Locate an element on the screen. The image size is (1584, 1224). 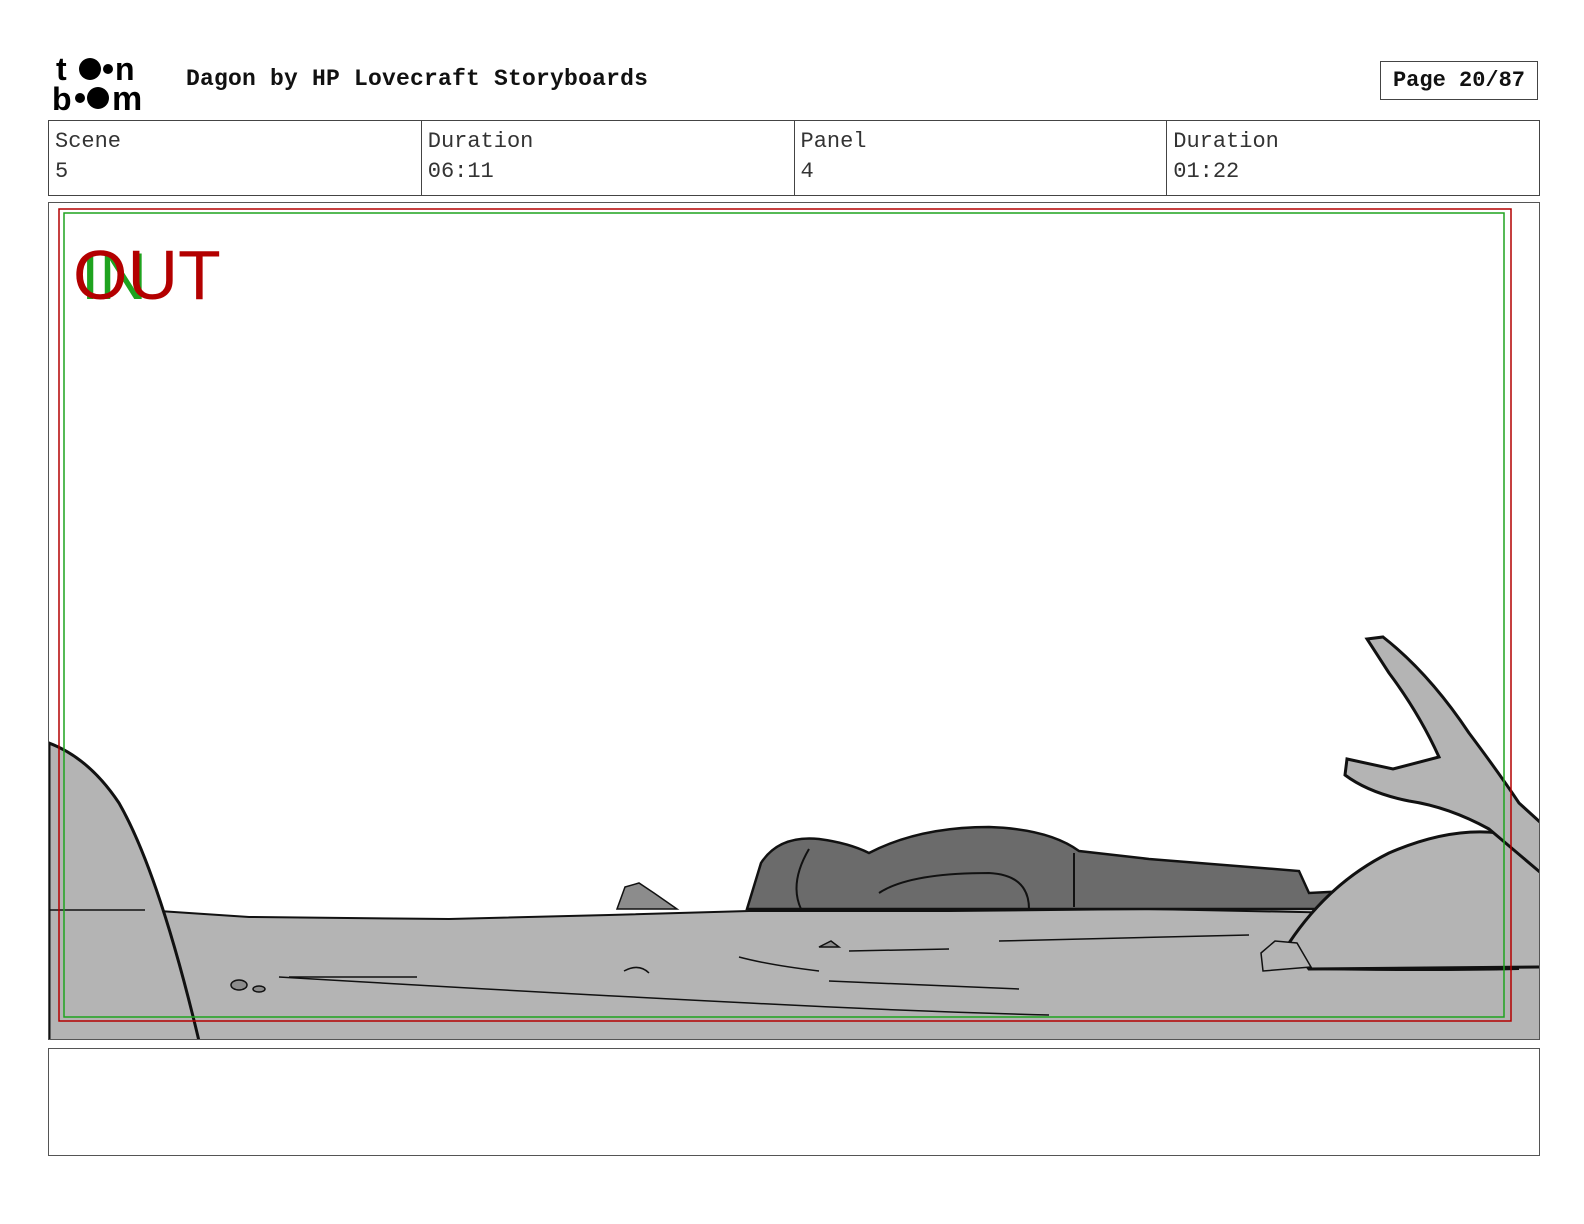
left-rock is located at coordinates (125, 890).